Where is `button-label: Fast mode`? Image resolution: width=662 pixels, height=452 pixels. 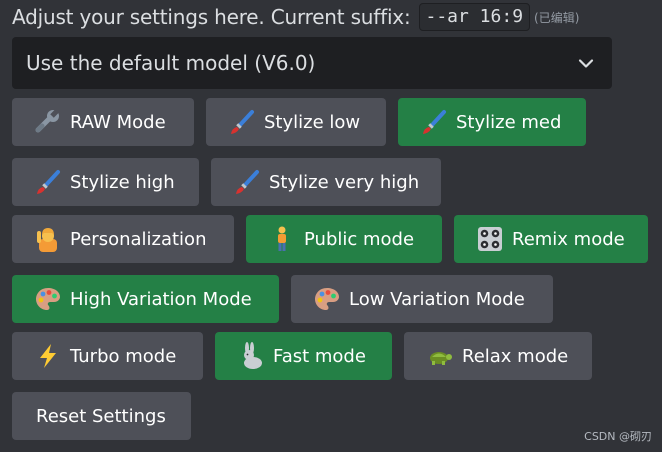
button-label: Fast mode is located at coordinates (319, 356).